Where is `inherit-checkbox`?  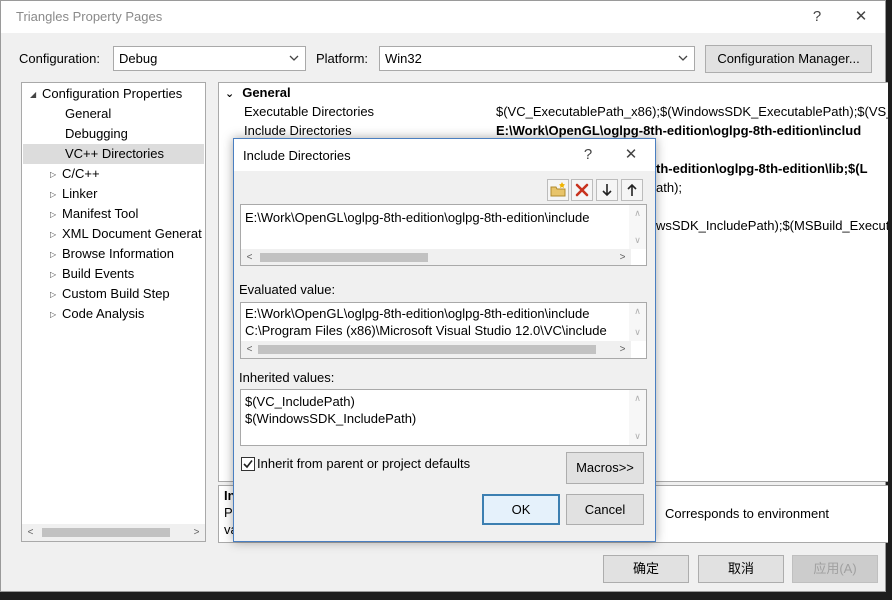 inherit-checkbox is located at coordinates (248, 464).